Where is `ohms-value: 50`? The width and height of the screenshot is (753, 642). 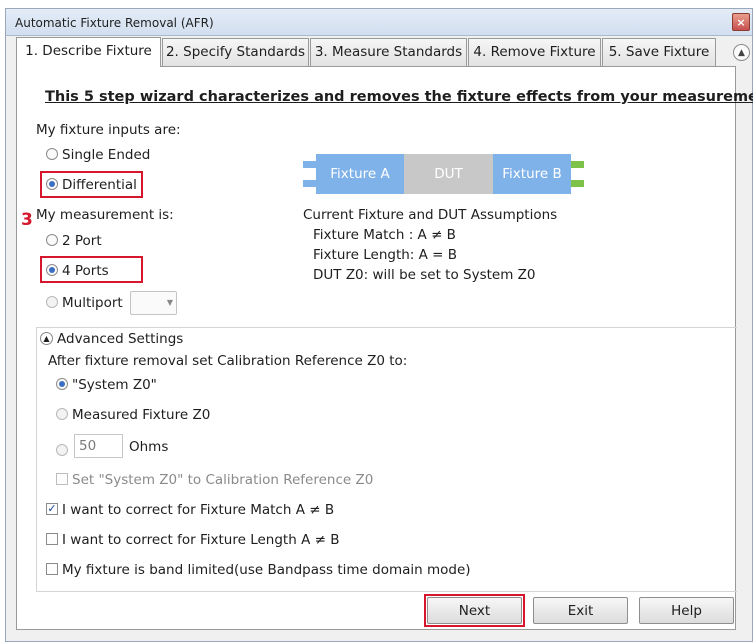 ohms-value: 50 is located at coordinates (88, 446).